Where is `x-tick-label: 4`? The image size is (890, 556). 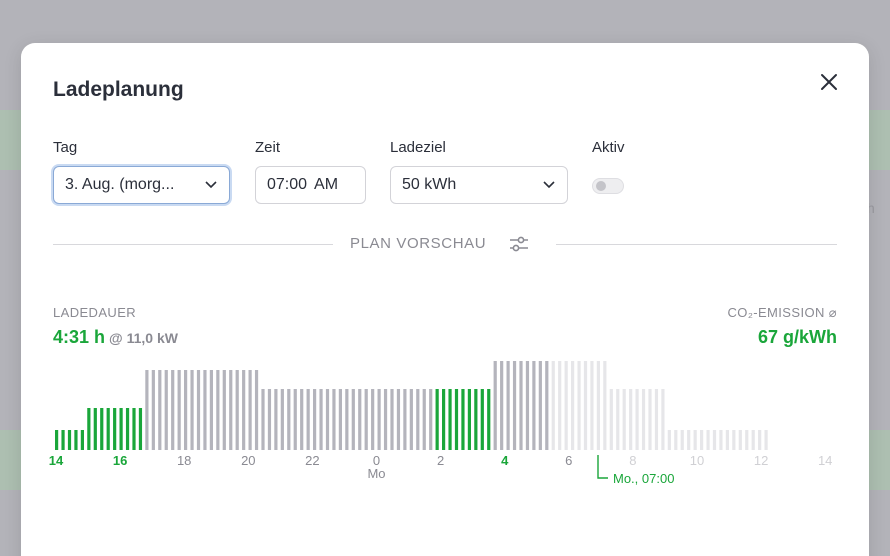
x-tick-label: 4 is located at coordinates (505, 460).